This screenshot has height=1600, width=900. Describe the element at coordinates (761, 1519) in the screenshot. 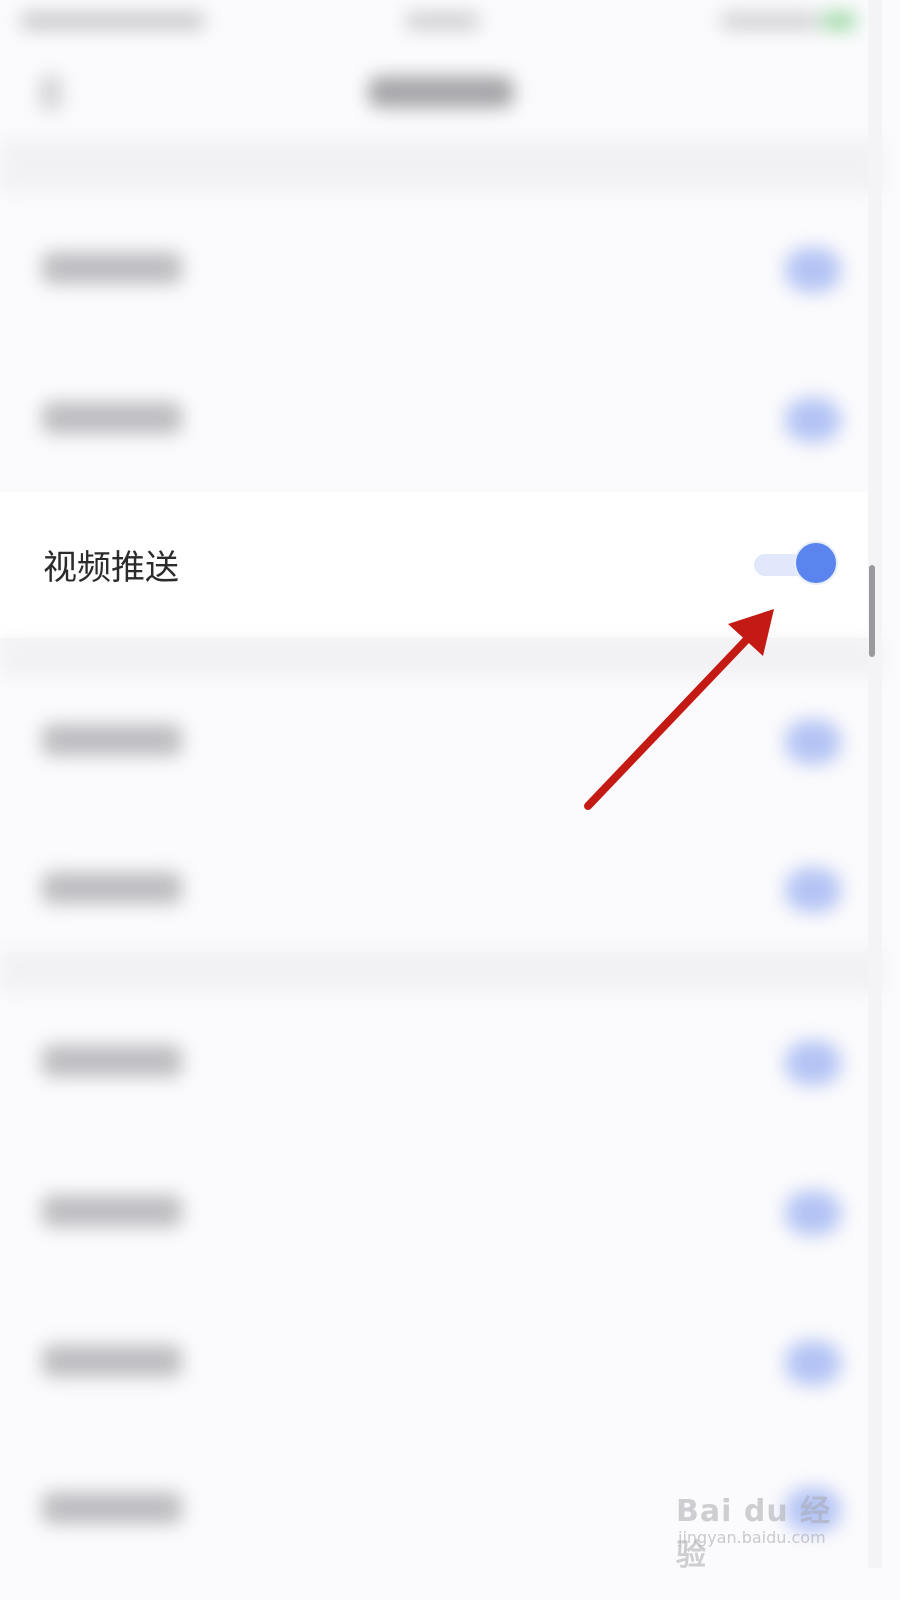

I see `watermark: Bai du 经验 jingyan.baidu.com` at that location.